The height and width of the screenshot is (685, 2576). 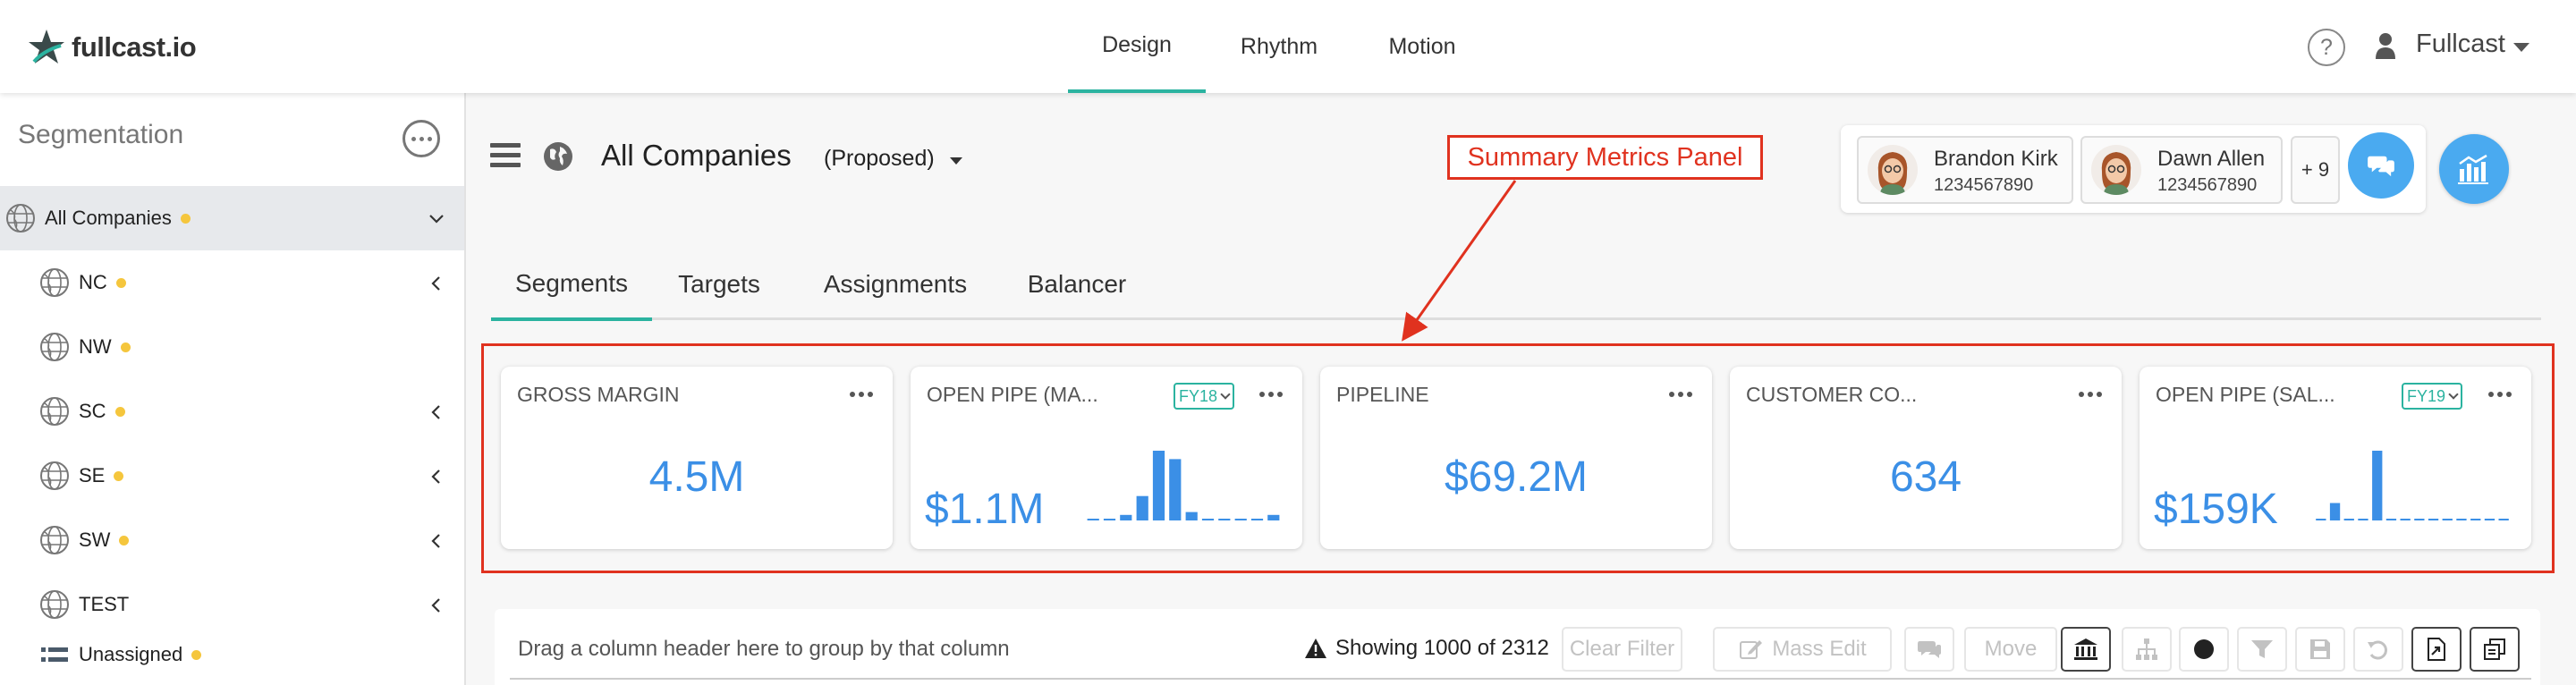 What do you see at coordinates (2385, 45) in the screenshot?
I see `user-icon` at bounding box center [2385, 45].